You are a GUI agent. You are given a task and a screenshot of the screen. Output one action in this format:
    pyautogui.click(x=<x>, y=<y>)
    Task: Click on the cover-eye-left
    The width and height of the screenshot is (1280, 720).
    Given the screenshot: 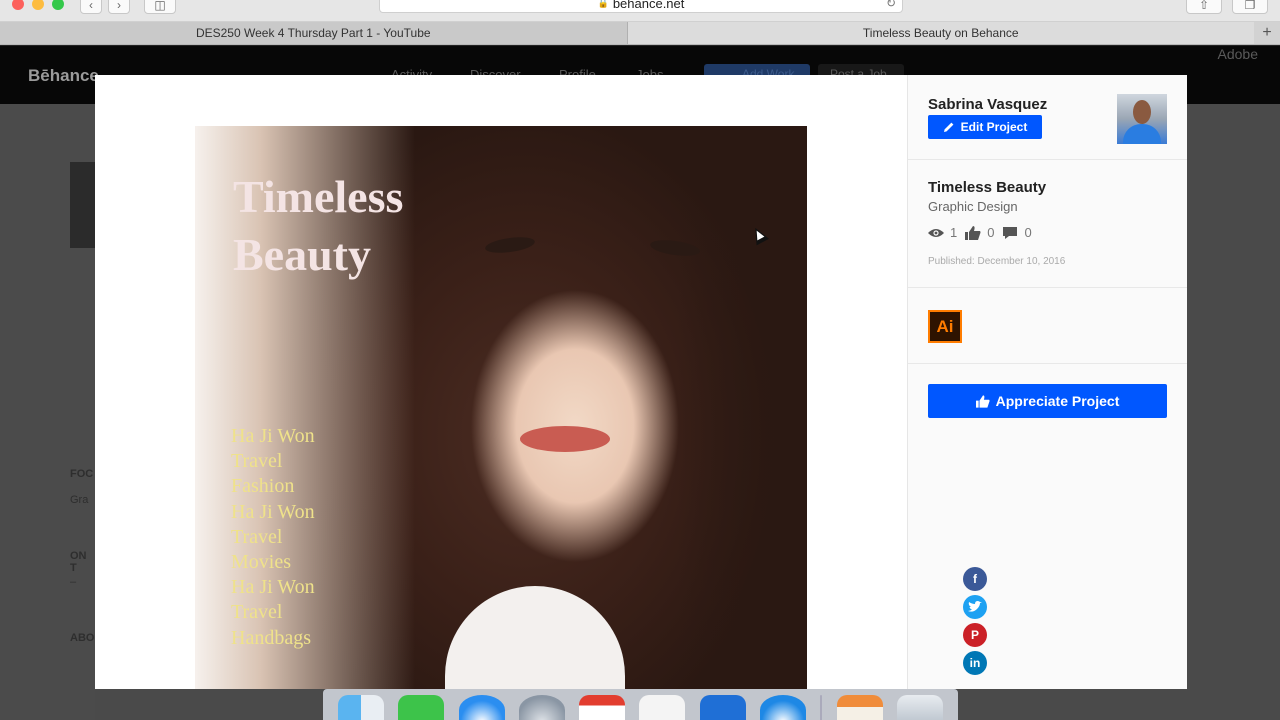 What is the action you would take?
    pyautogui.click(x=510, y=245)
    